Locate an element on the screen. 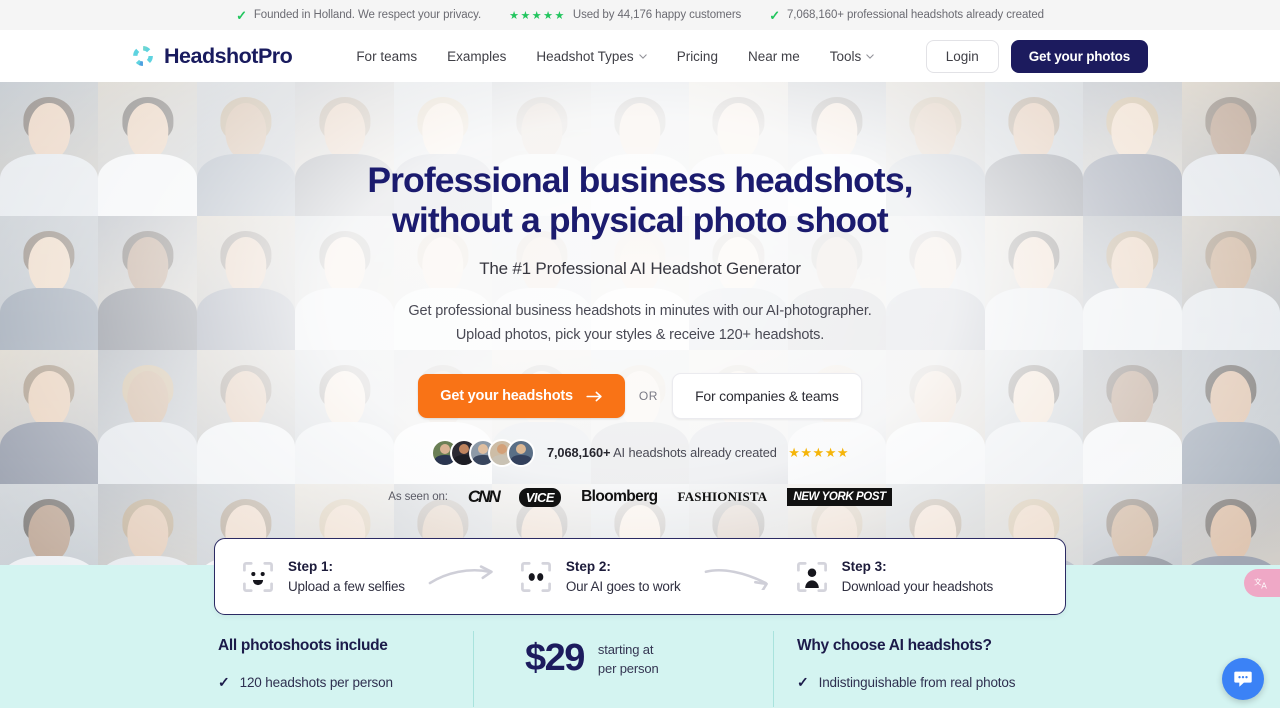 This screenshot has height=708, width=1280. nav-label: Examples is located at coordinates (477, 56).